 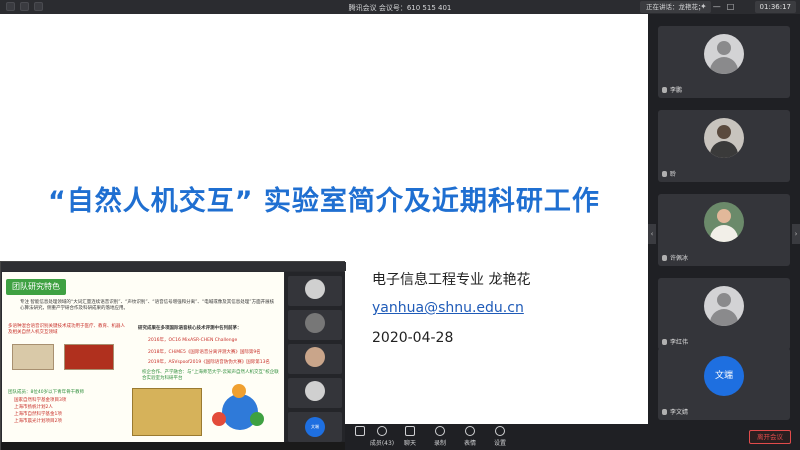 I want to click on slide-author: 电子信息工程专业 龙艳花, so click(x=451, y=280).